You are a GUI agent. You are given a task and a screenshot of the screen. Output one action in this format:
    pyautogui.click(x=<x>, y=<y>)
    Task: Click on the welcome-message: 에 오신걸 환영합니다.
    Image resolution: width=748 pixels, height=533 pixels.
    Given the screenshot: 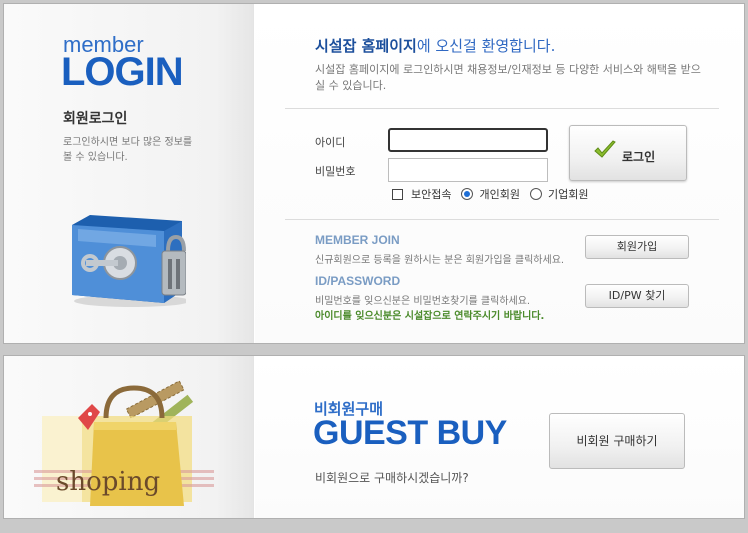 What is the action you would take?
    pyautogui.click(x=486, y=46)
    